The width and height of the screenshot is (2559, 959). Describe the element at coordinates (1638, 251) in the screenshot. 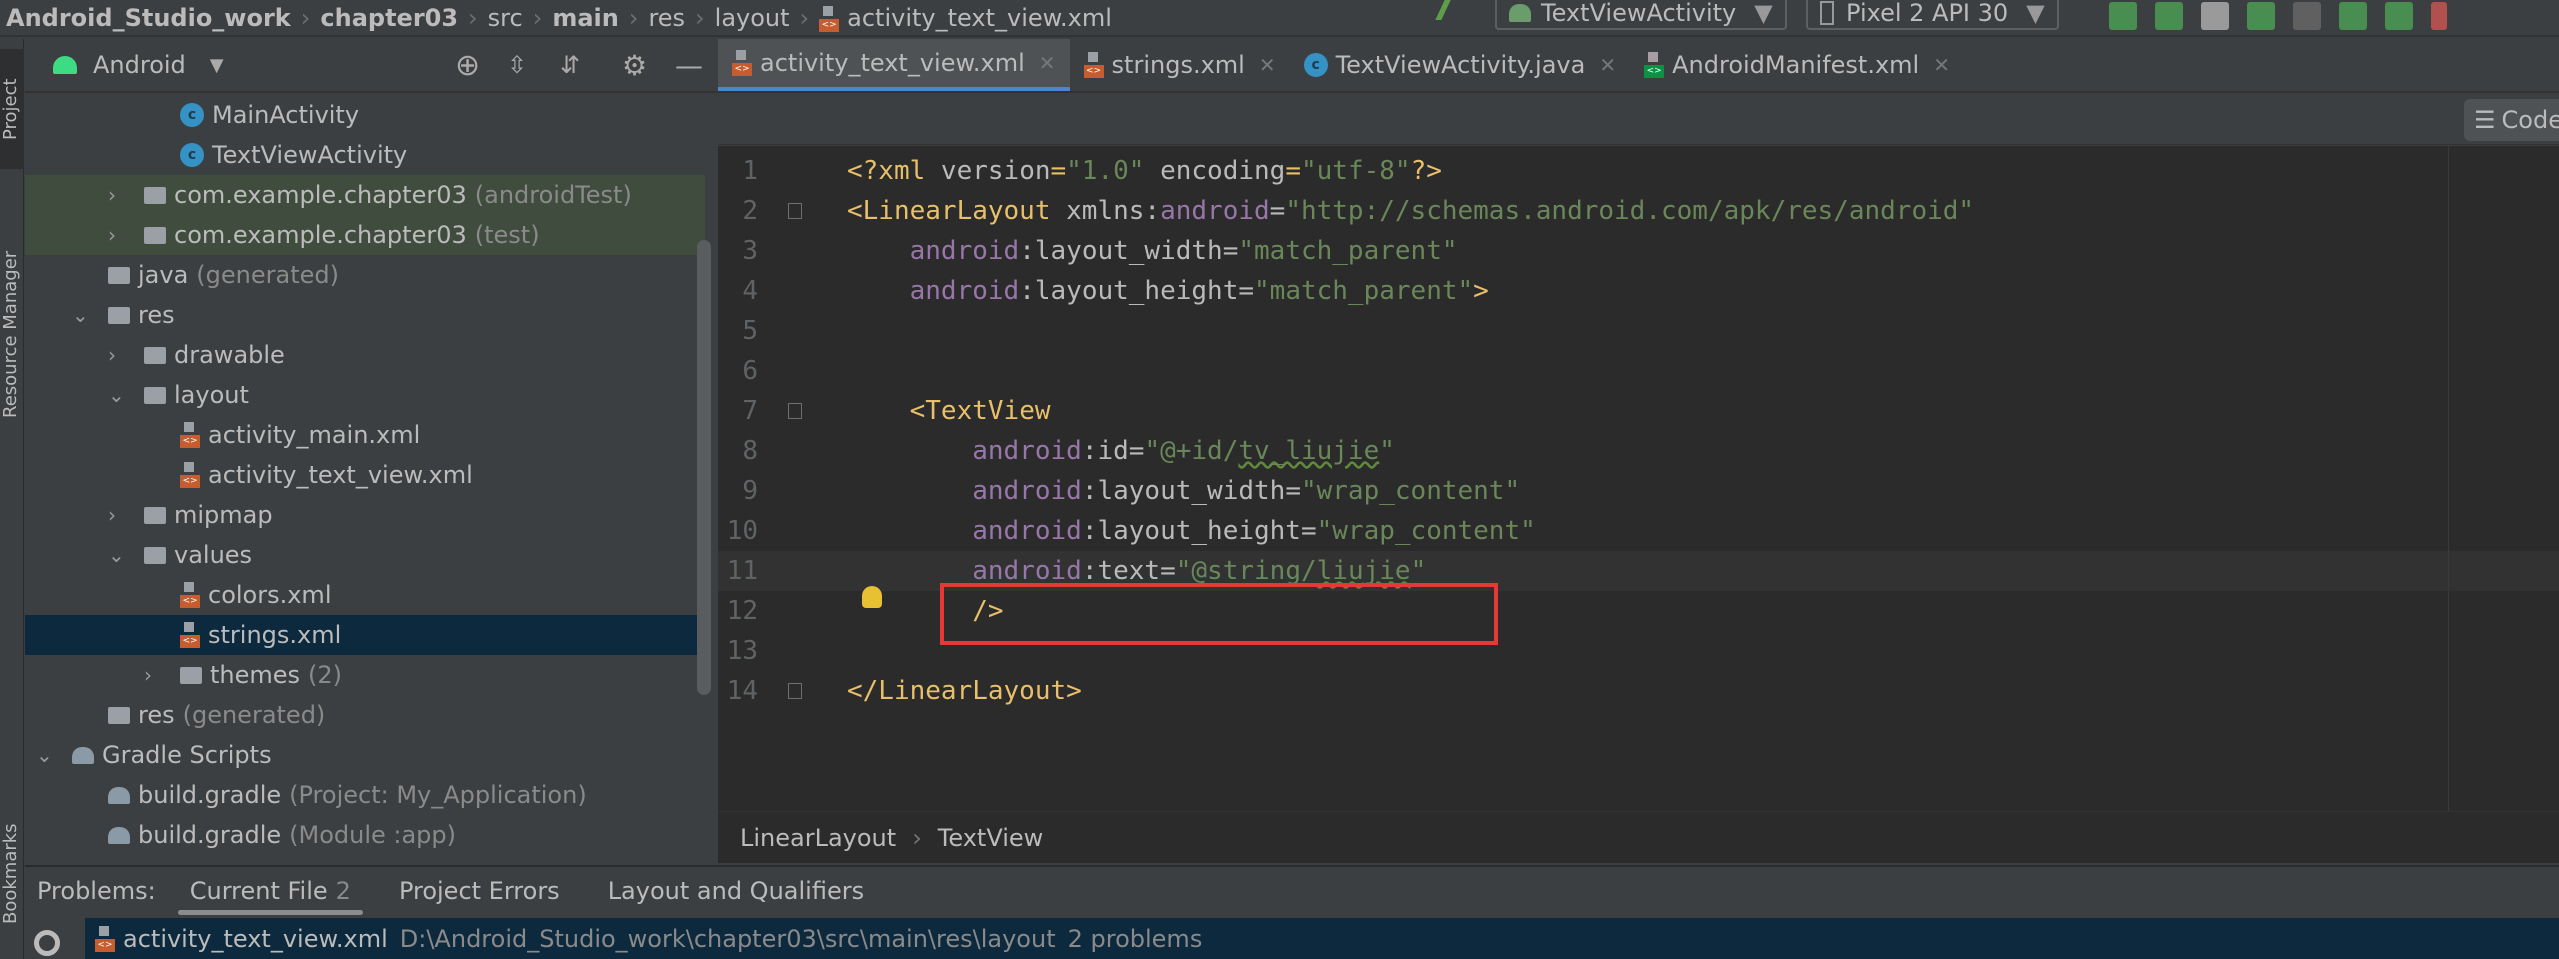

I see `code-line: 3 android:layout_width="match_parent"` at that location.